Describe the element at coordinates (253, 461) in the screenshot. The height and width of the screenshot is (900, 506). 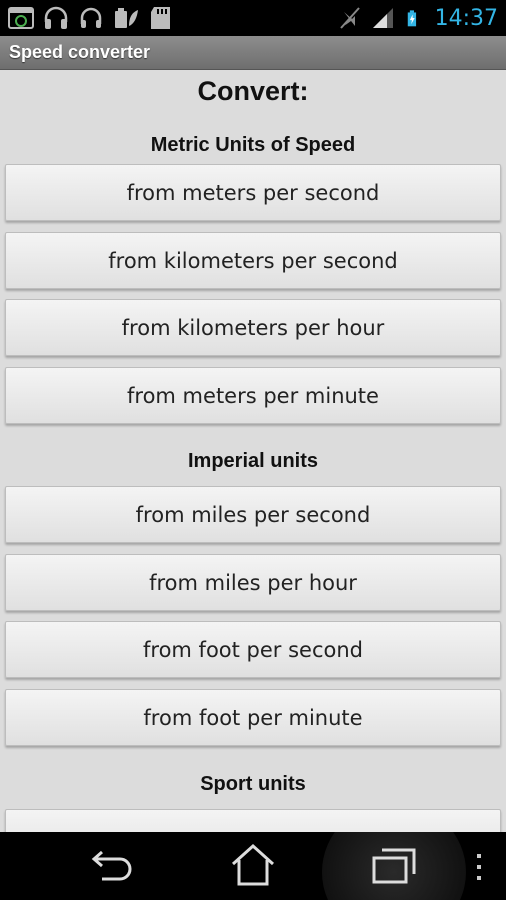
I see `section-title-imperial: Imperial units` at that location.